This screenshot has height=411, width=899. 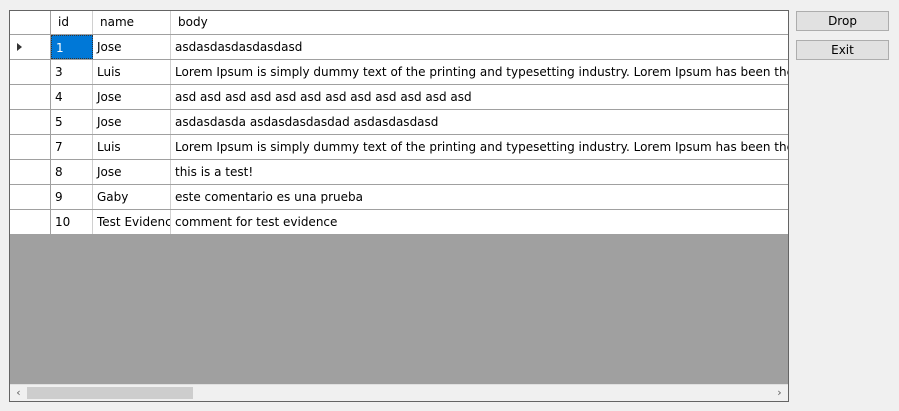 What do you see at coordinates (30, 22) in the screenshot?
I see `row-header-corner` at bounding box center [30, 22].